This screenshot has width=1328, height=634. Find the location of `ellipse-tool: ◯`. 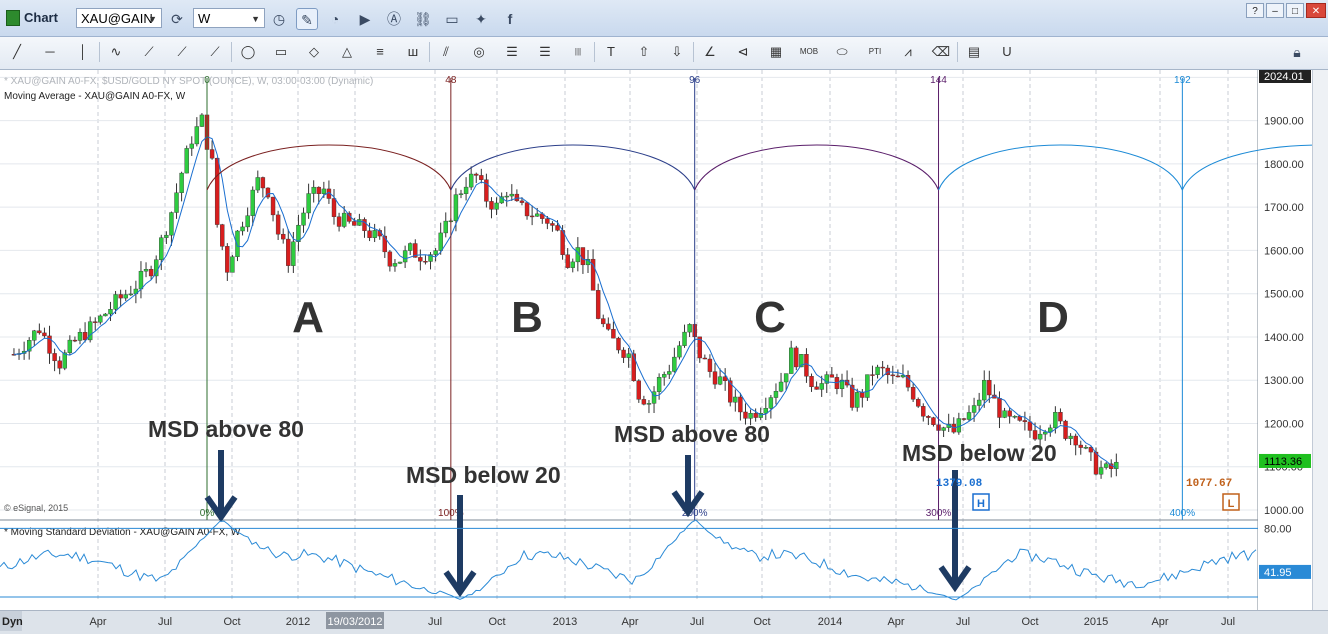

ellipse-tool: ◯ is located at coordinates (248, 52).